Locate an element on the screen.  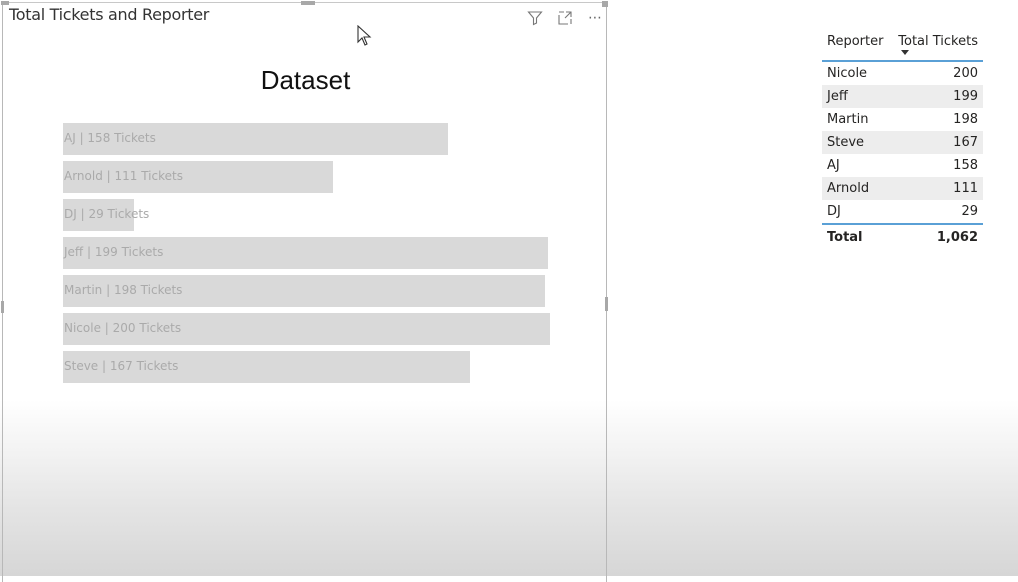
focus-mode-icon is located at coordinates (565, 18).